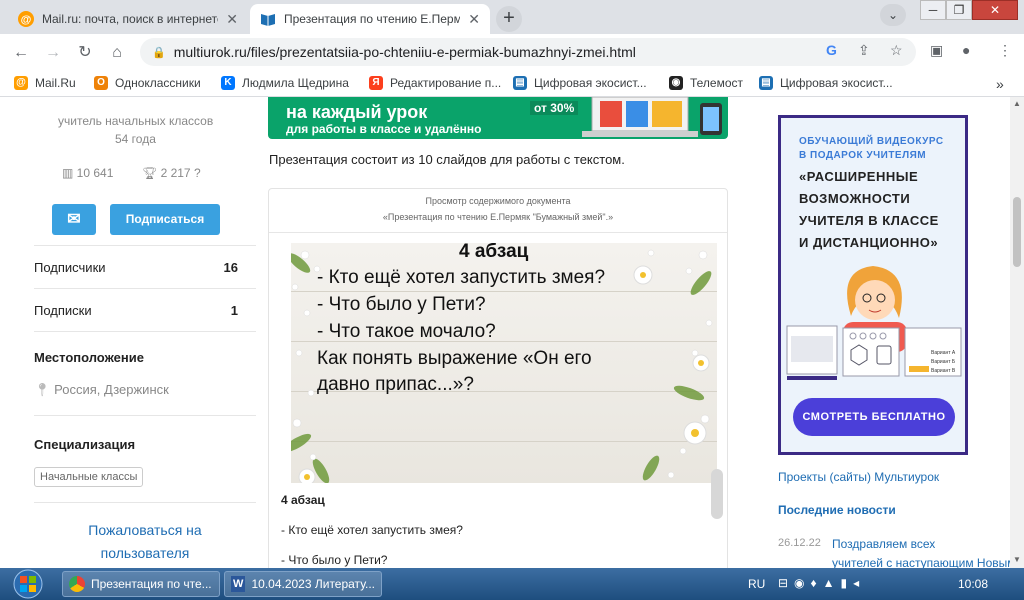 This screenshot has height=600, width=1024. I want to click on tab-title: Презентация по чтению Е.Перм, so click(372, 19).